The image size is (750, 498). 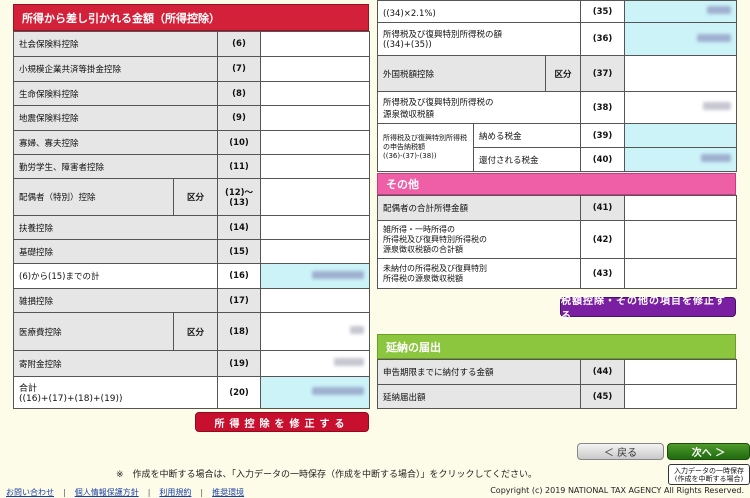 What do you see at coordinates (239, 363) in the screenshot?
I see `row-number: (19)` at bounding box center [239, 363].